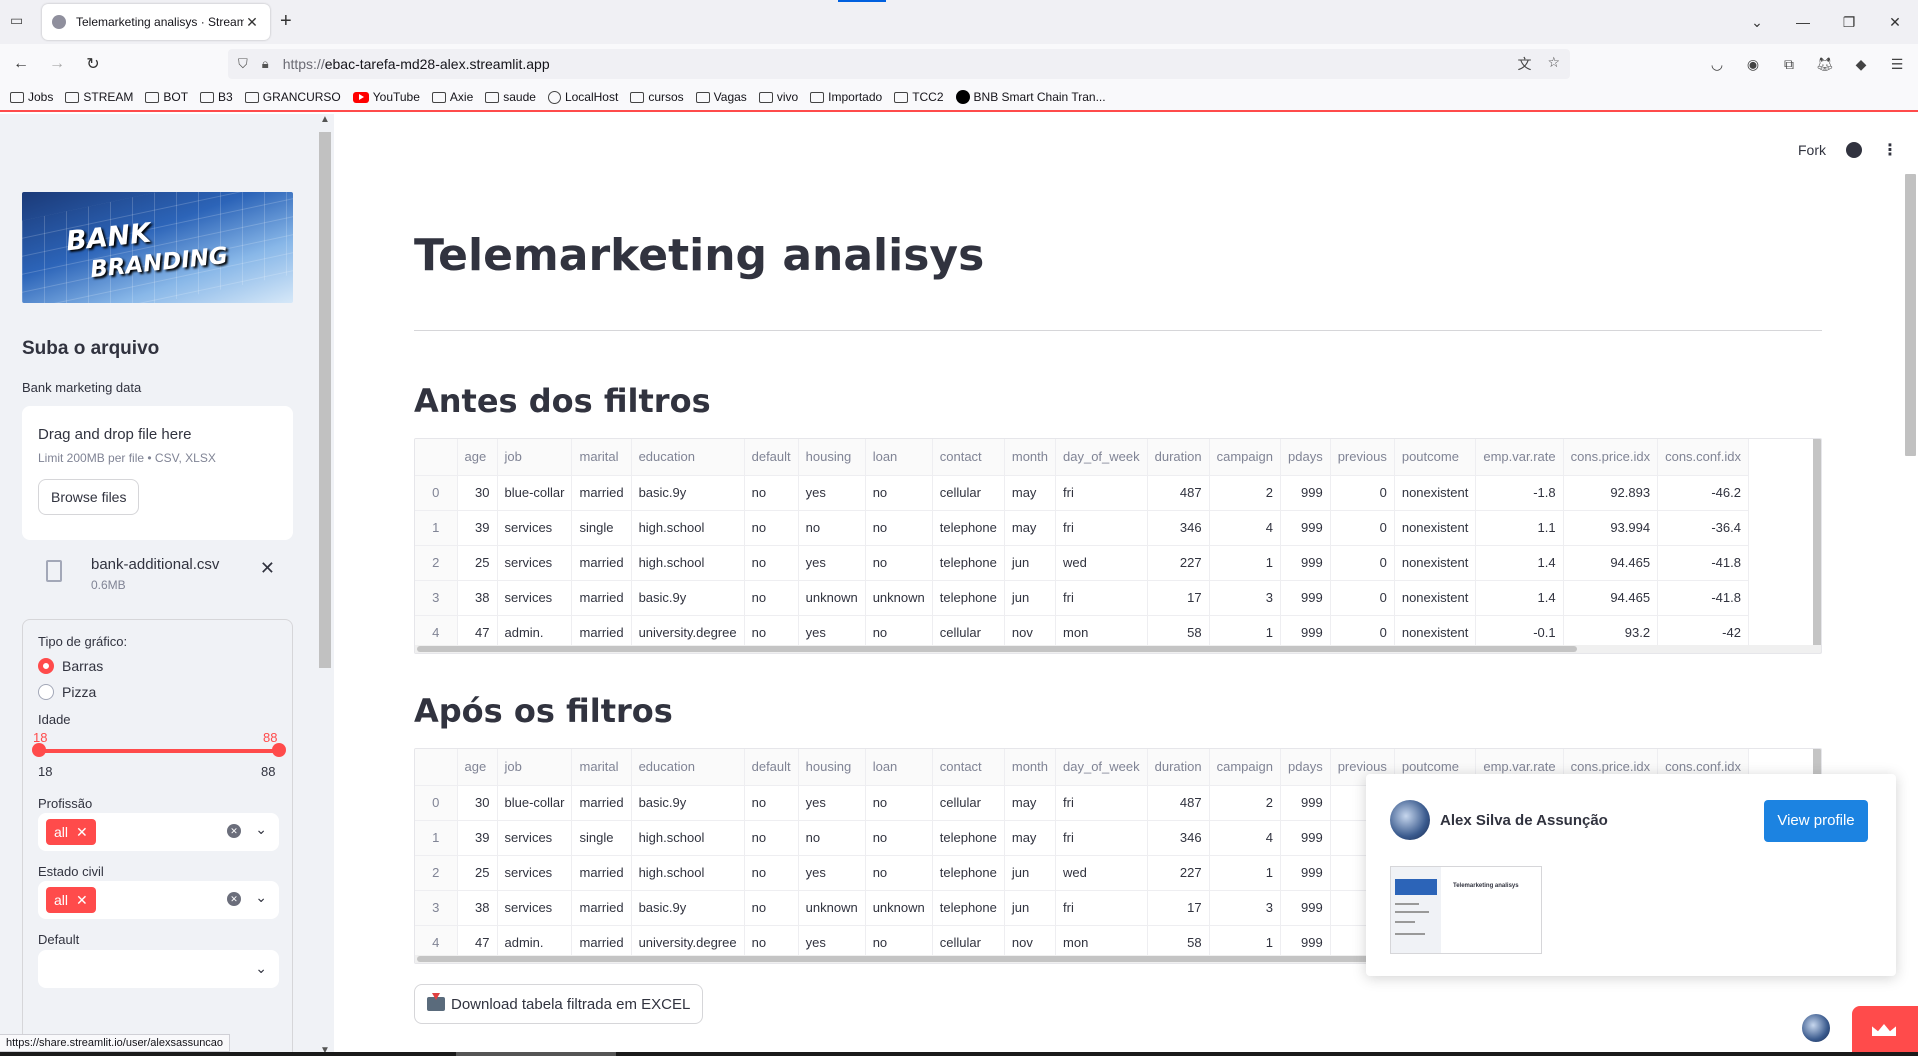 Image resolution: width=1918 pixels, height=1056 pixels. I want to click on row-index: 3, so click(436, 598).